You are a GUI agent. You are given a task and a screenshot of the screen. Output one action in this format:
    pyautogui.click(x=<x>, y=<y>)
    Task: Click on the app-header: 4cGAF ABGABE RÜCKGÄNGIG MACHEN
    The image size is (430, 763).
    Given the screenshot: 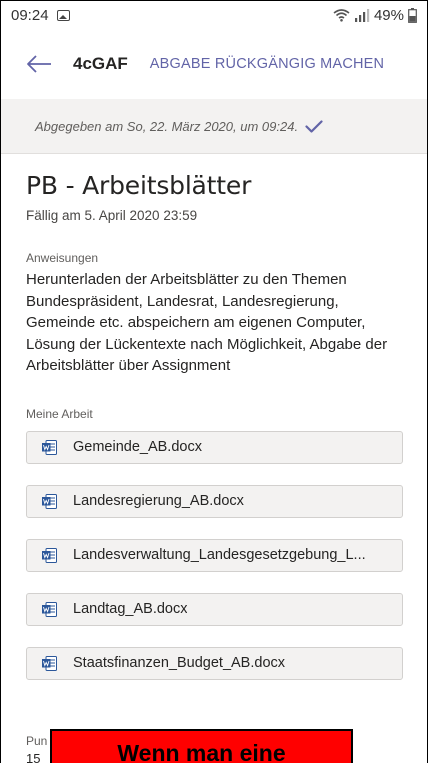 What is the action you would take?
    pyautogui.click(x=214, y=64)
    